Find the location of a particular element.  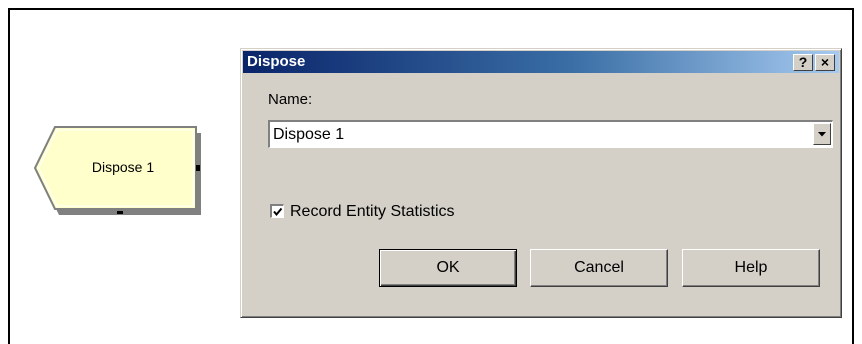

record-stats-checkbox is located at coordinates (277, 211).